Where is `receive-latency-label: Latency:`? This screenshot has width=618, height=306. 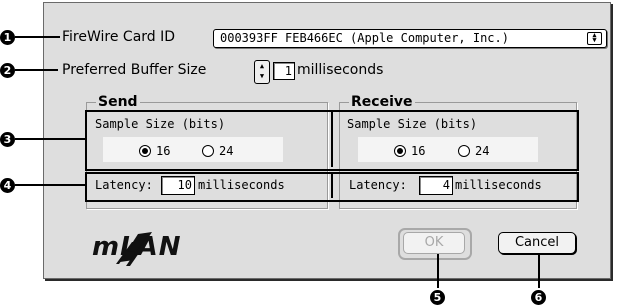 receive-latency-label: Latency: is located at coordinates (378, 185).